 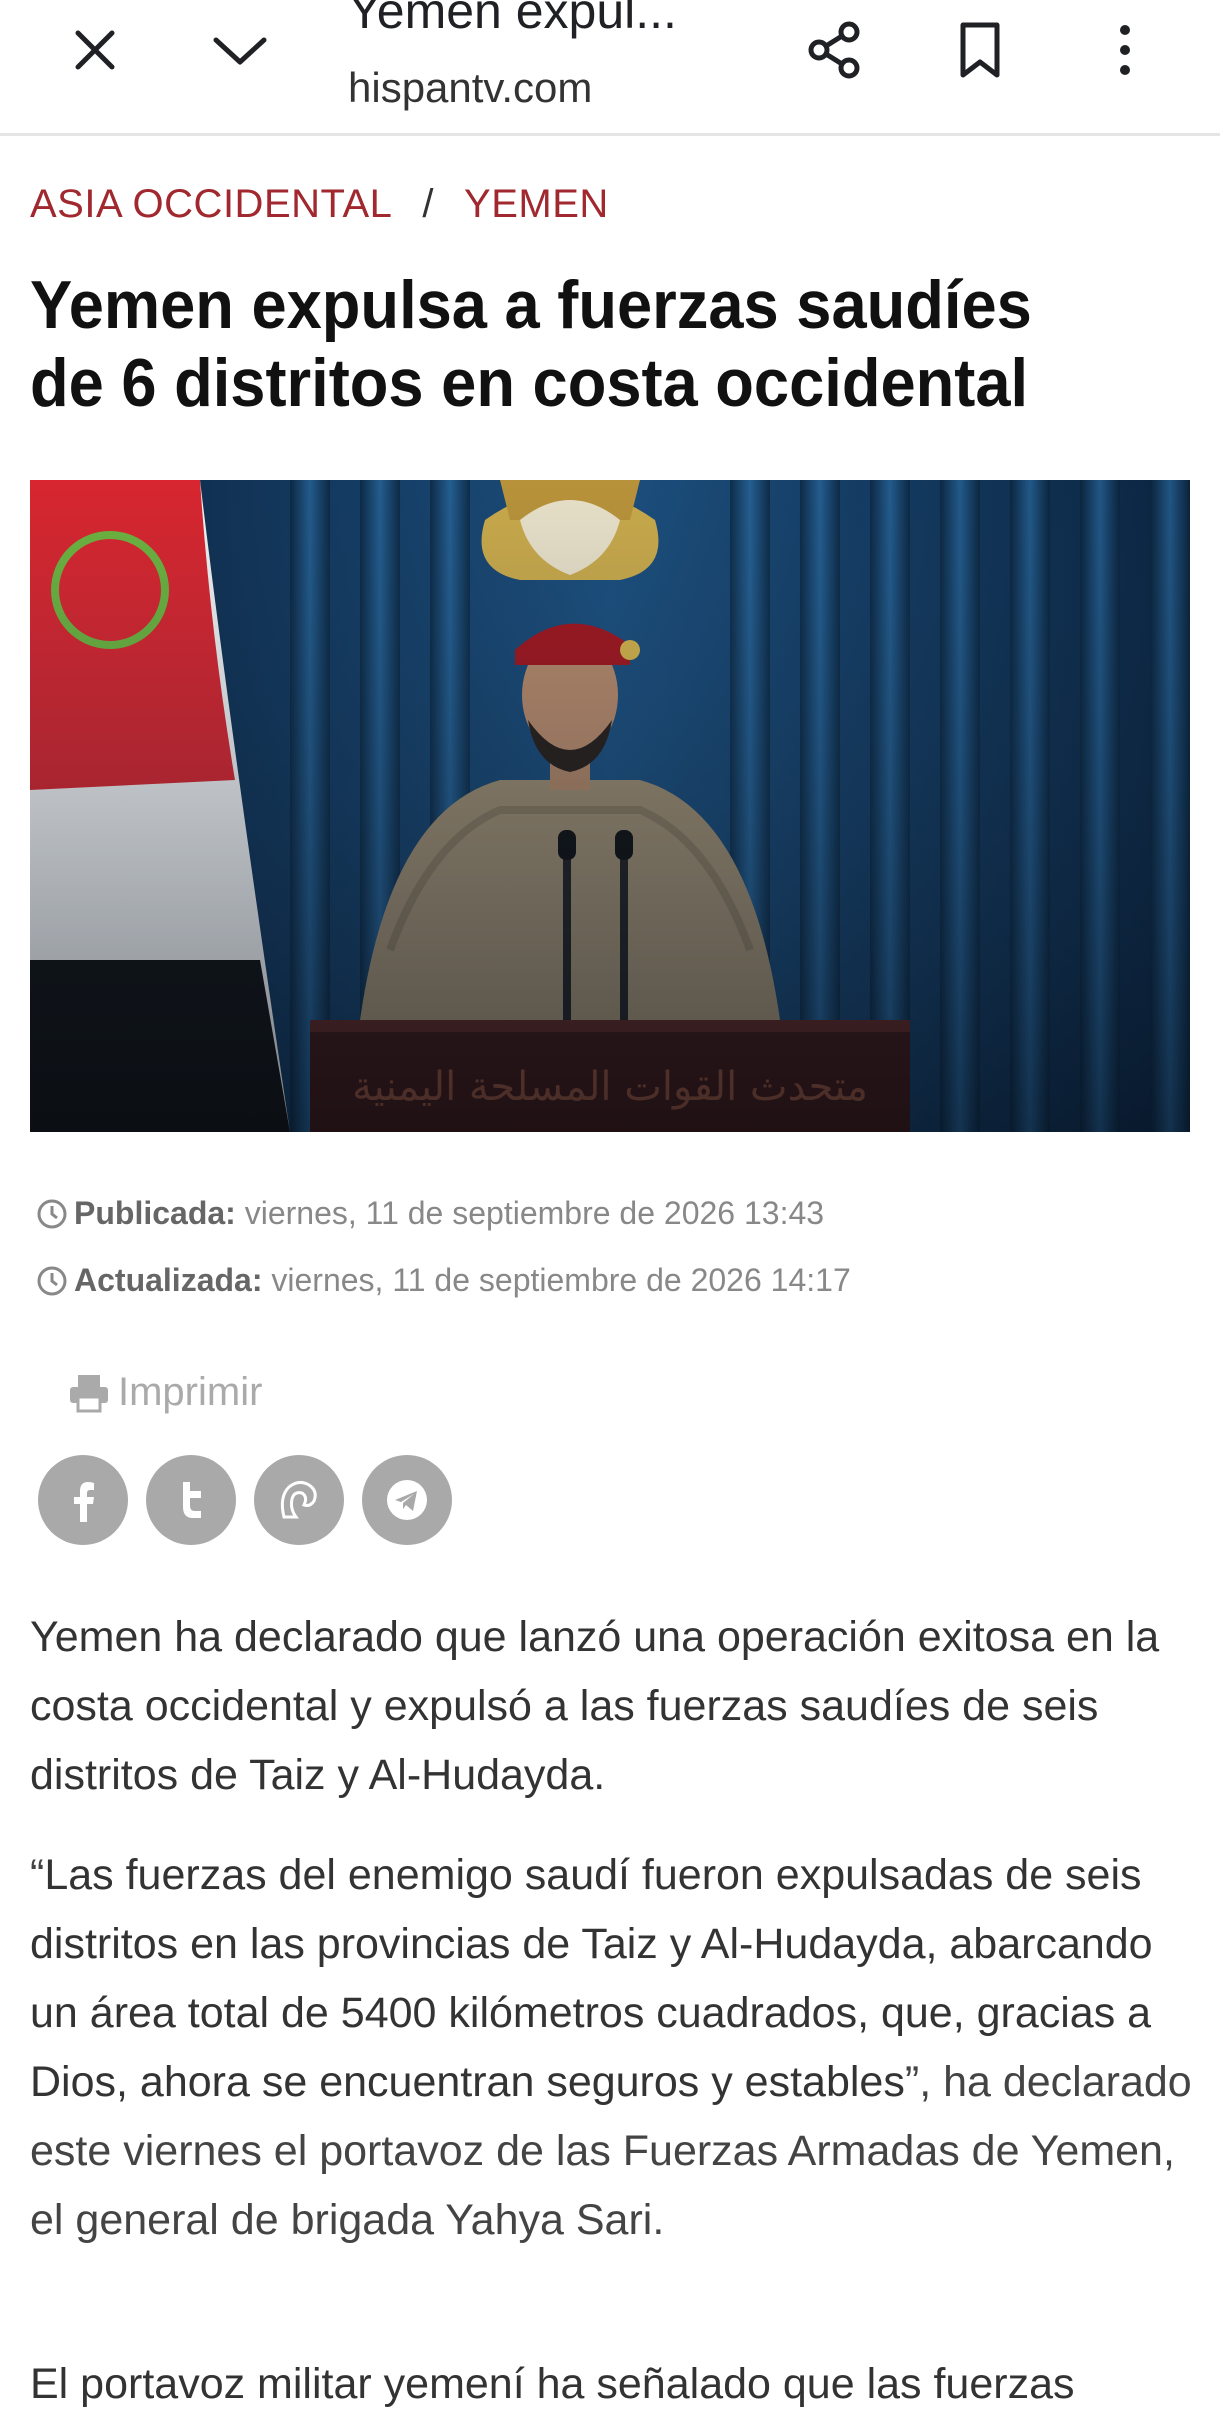 I want to click on vk-icon, so click(x=298, y=1499).